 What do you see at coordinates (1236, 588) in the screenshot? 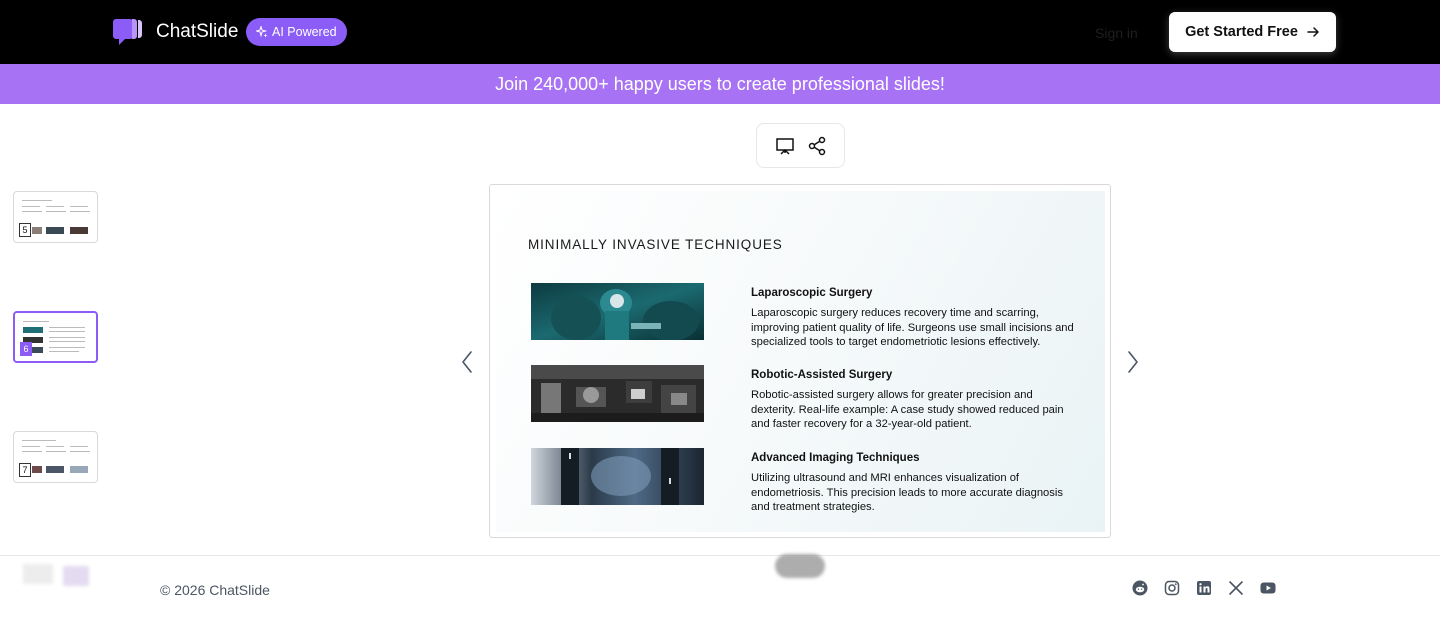
I see `x-icon` at bounding box center [1236, 588].